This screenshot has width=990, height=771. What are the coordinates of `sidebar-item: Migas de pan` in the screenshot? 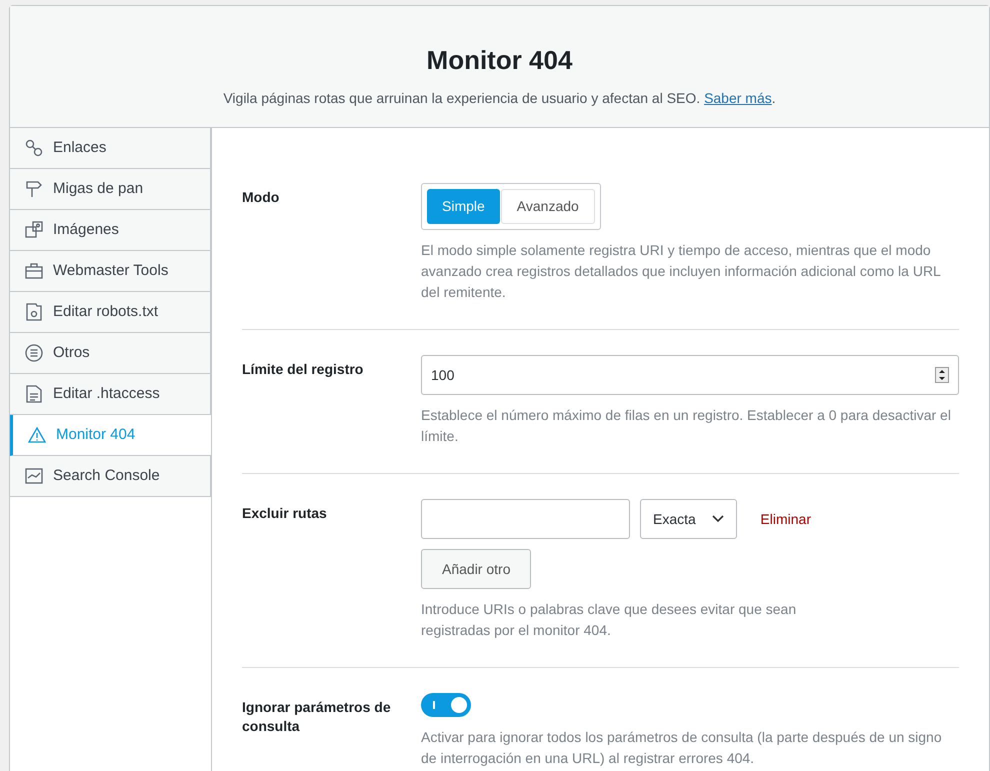 It's located at (110, 189).